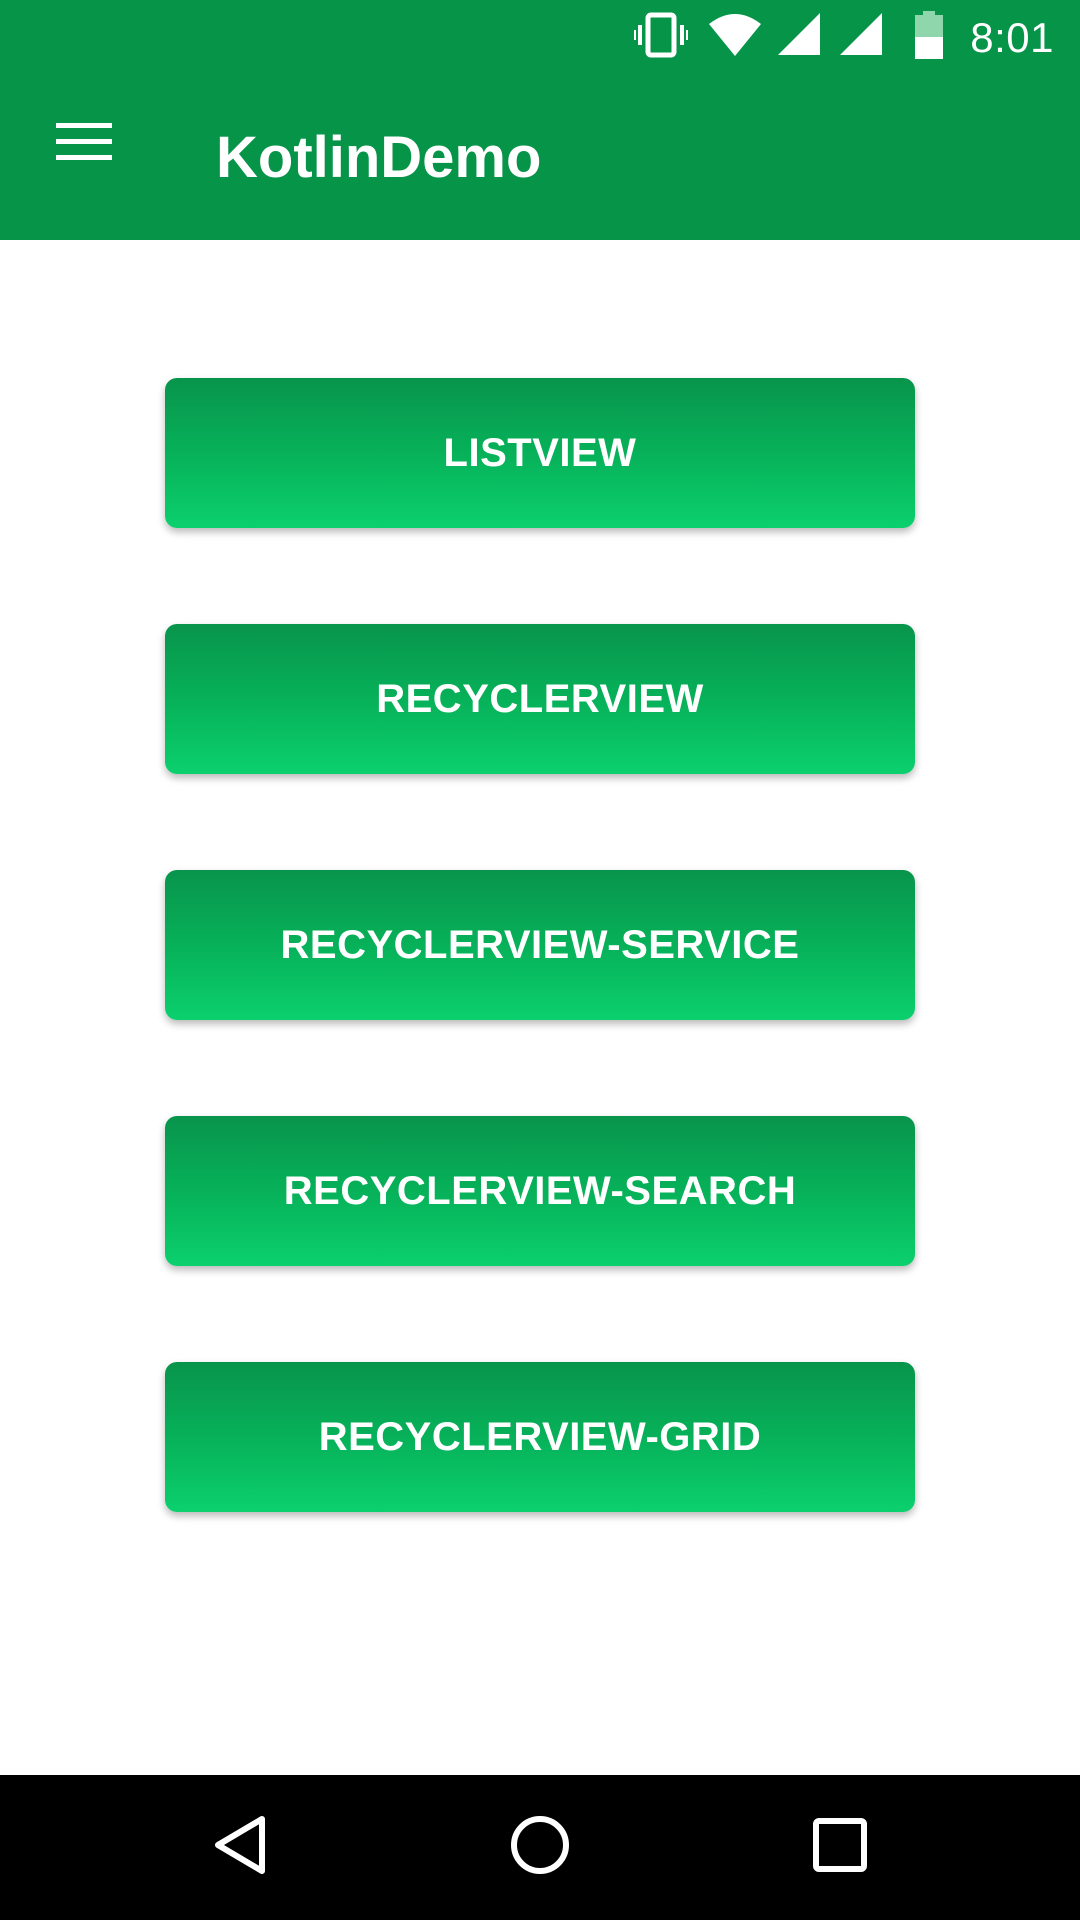 This screenshot has width=1080, height=1920. I want to click on recyclerview-grid-button: RECYCLERVIEW-GRID, so click(540, 1437).